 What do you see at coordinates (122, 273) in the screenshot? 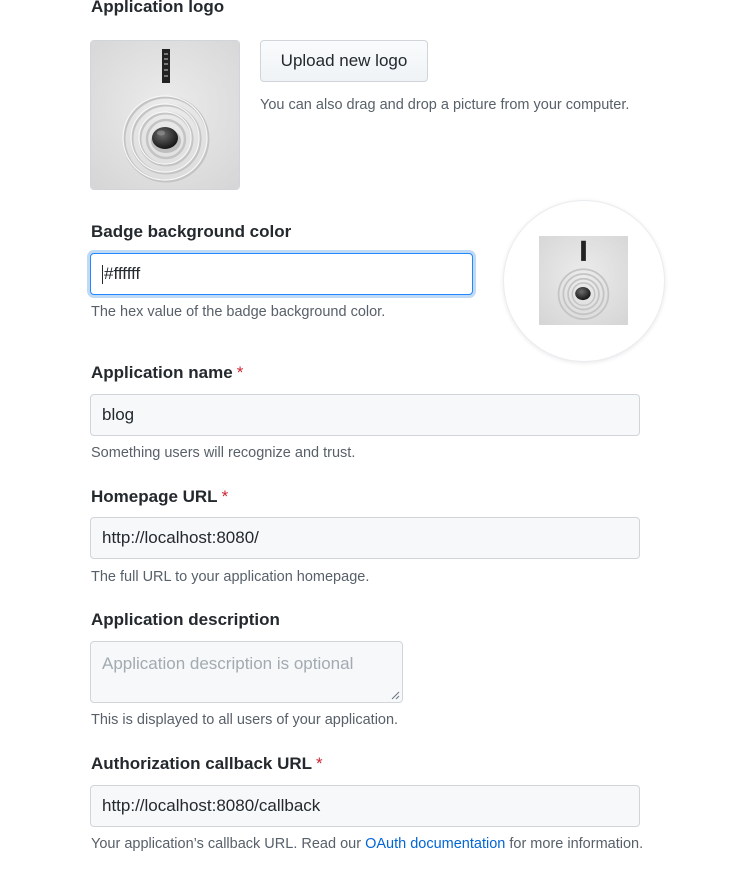
I see `badge-color-value: #ffffff` at bounding box center [122, 273].